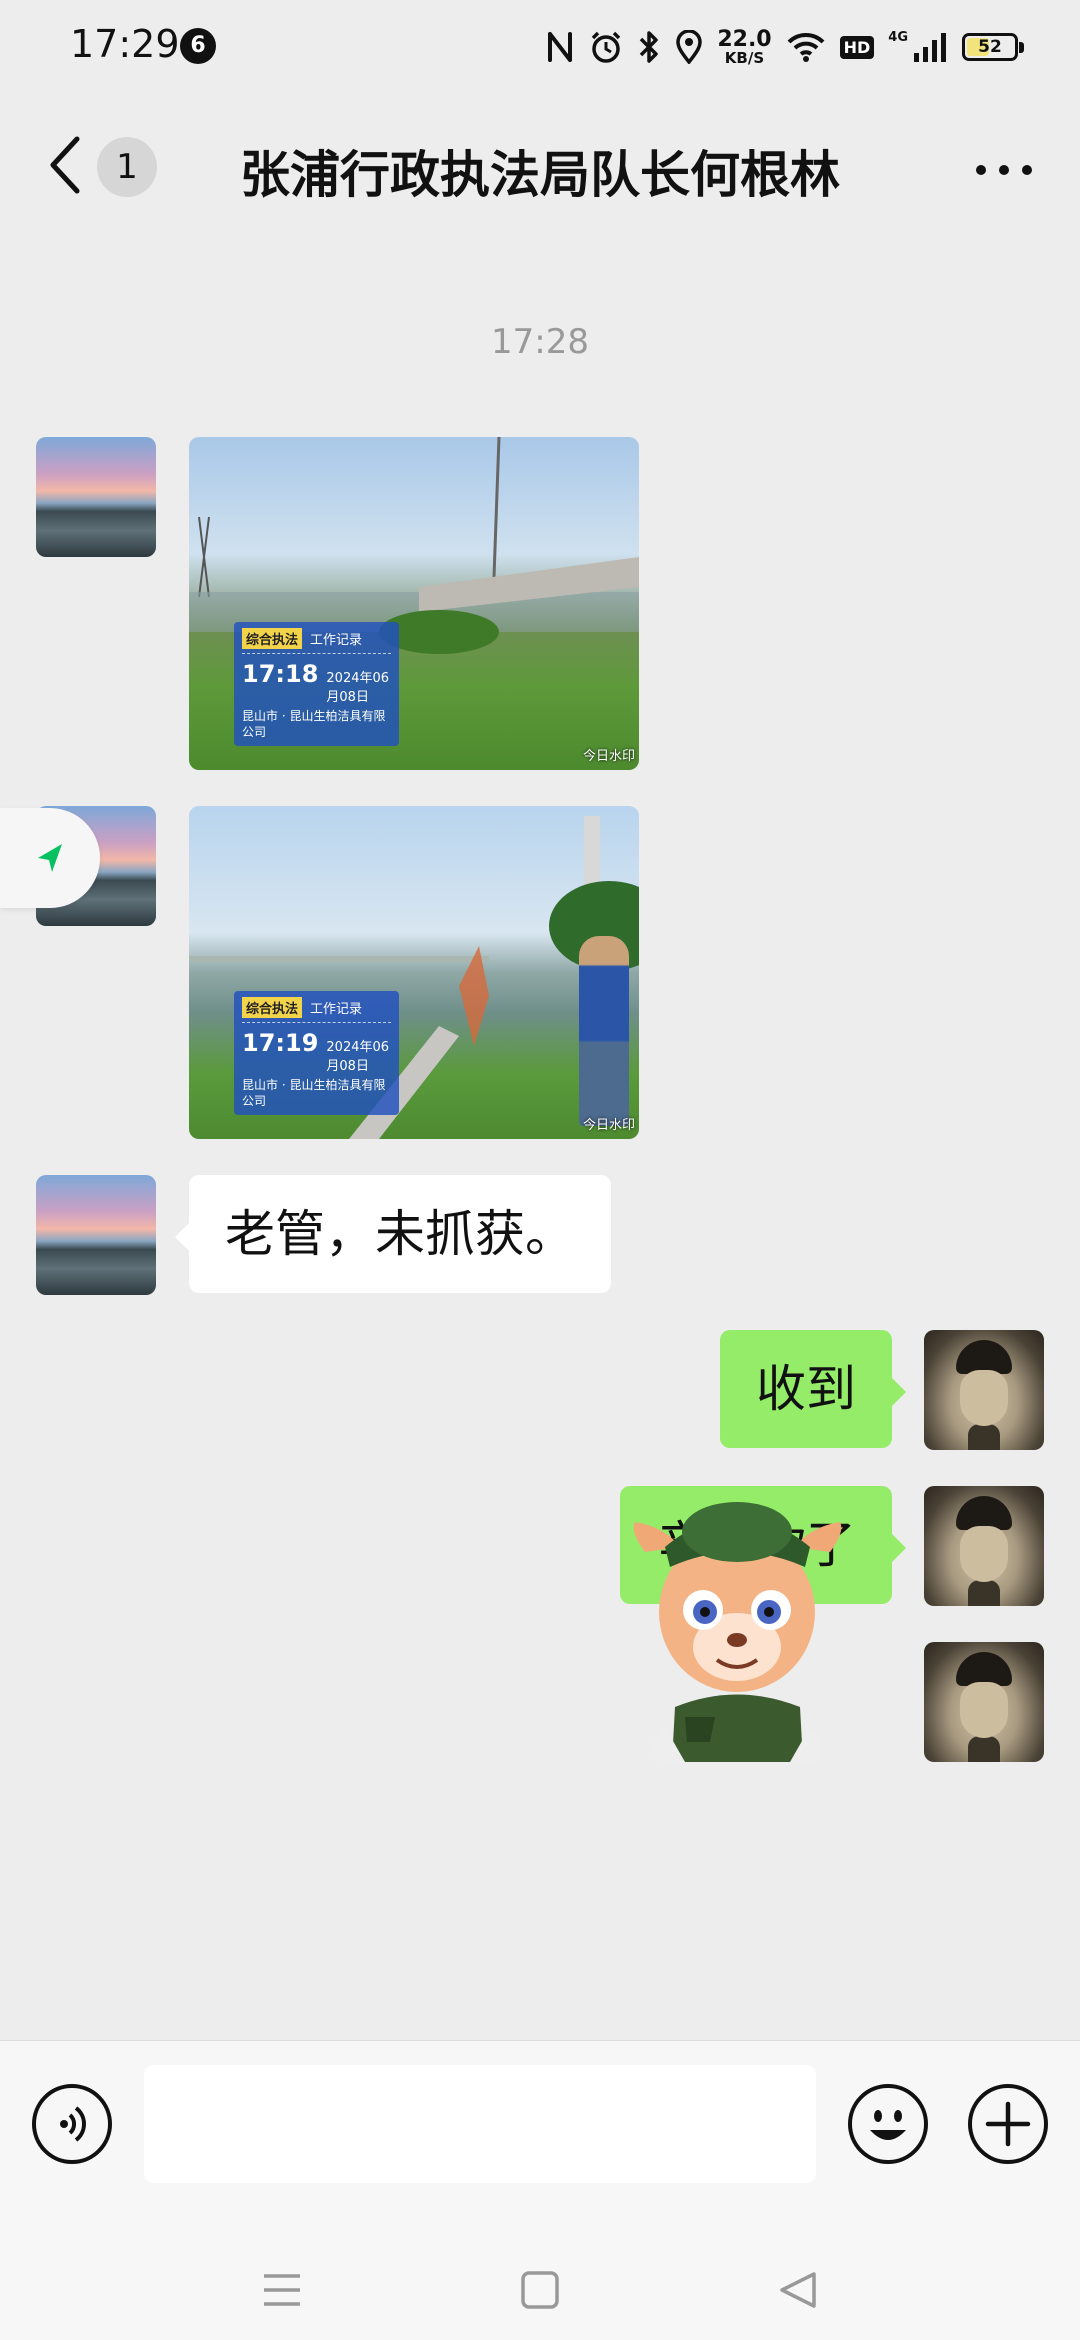  Describe the element at coordinates (606, 47) in the screenshot. I see `alarm-icon` at that location.